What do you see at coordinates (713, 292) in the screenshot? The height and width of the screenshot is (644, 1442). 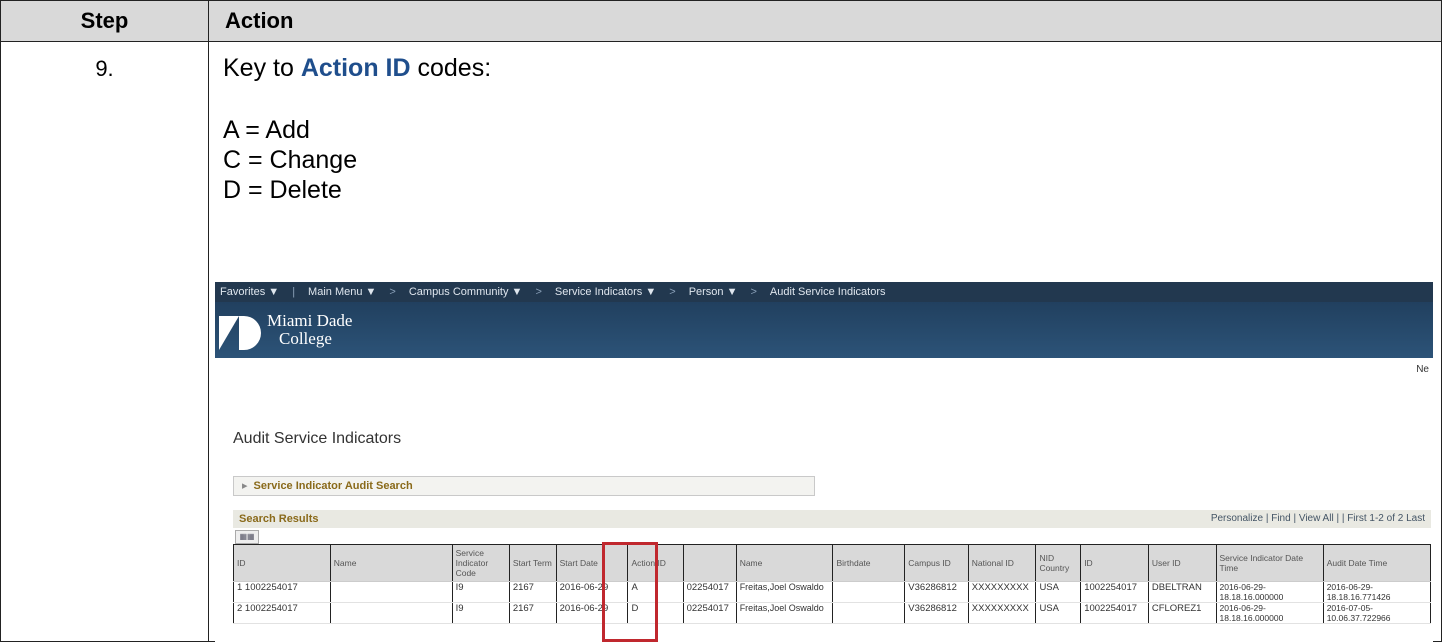 I see `nav-person: Person ▼` at bounding box center [713, 292].